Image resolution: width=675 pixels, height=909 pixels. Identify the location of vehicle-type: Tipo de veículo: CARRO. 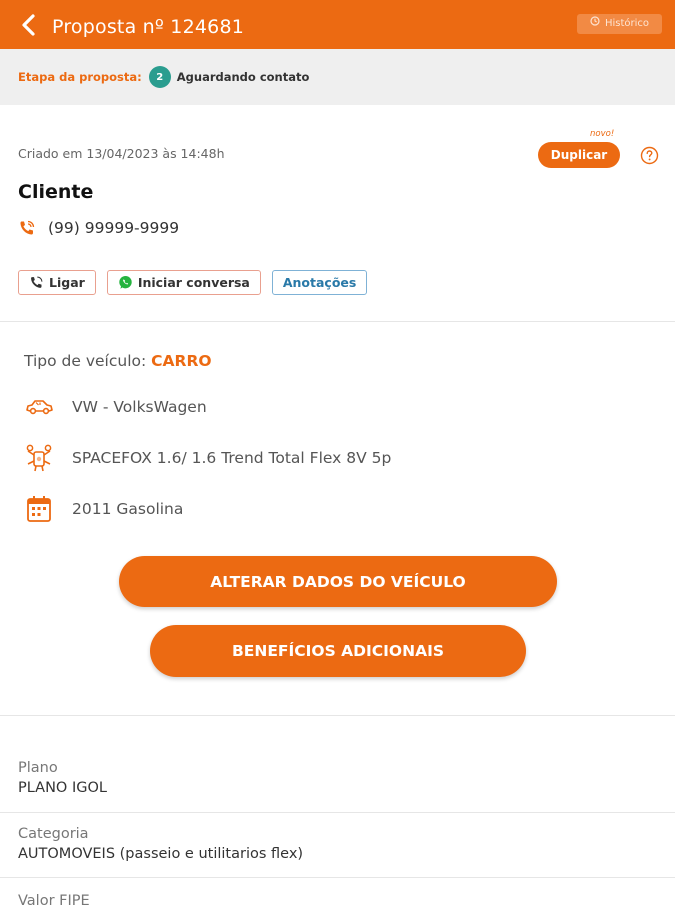
(118, 361).